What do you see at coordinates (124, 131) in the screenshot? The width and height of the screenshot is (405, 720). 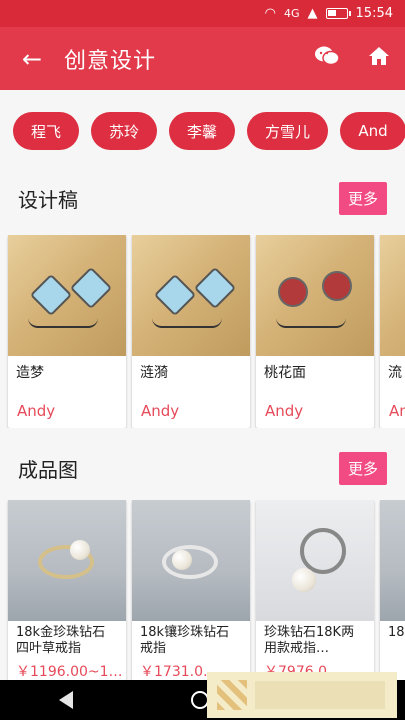 I see `chip-designer: 苏玲` at bounding box center [124, 131].